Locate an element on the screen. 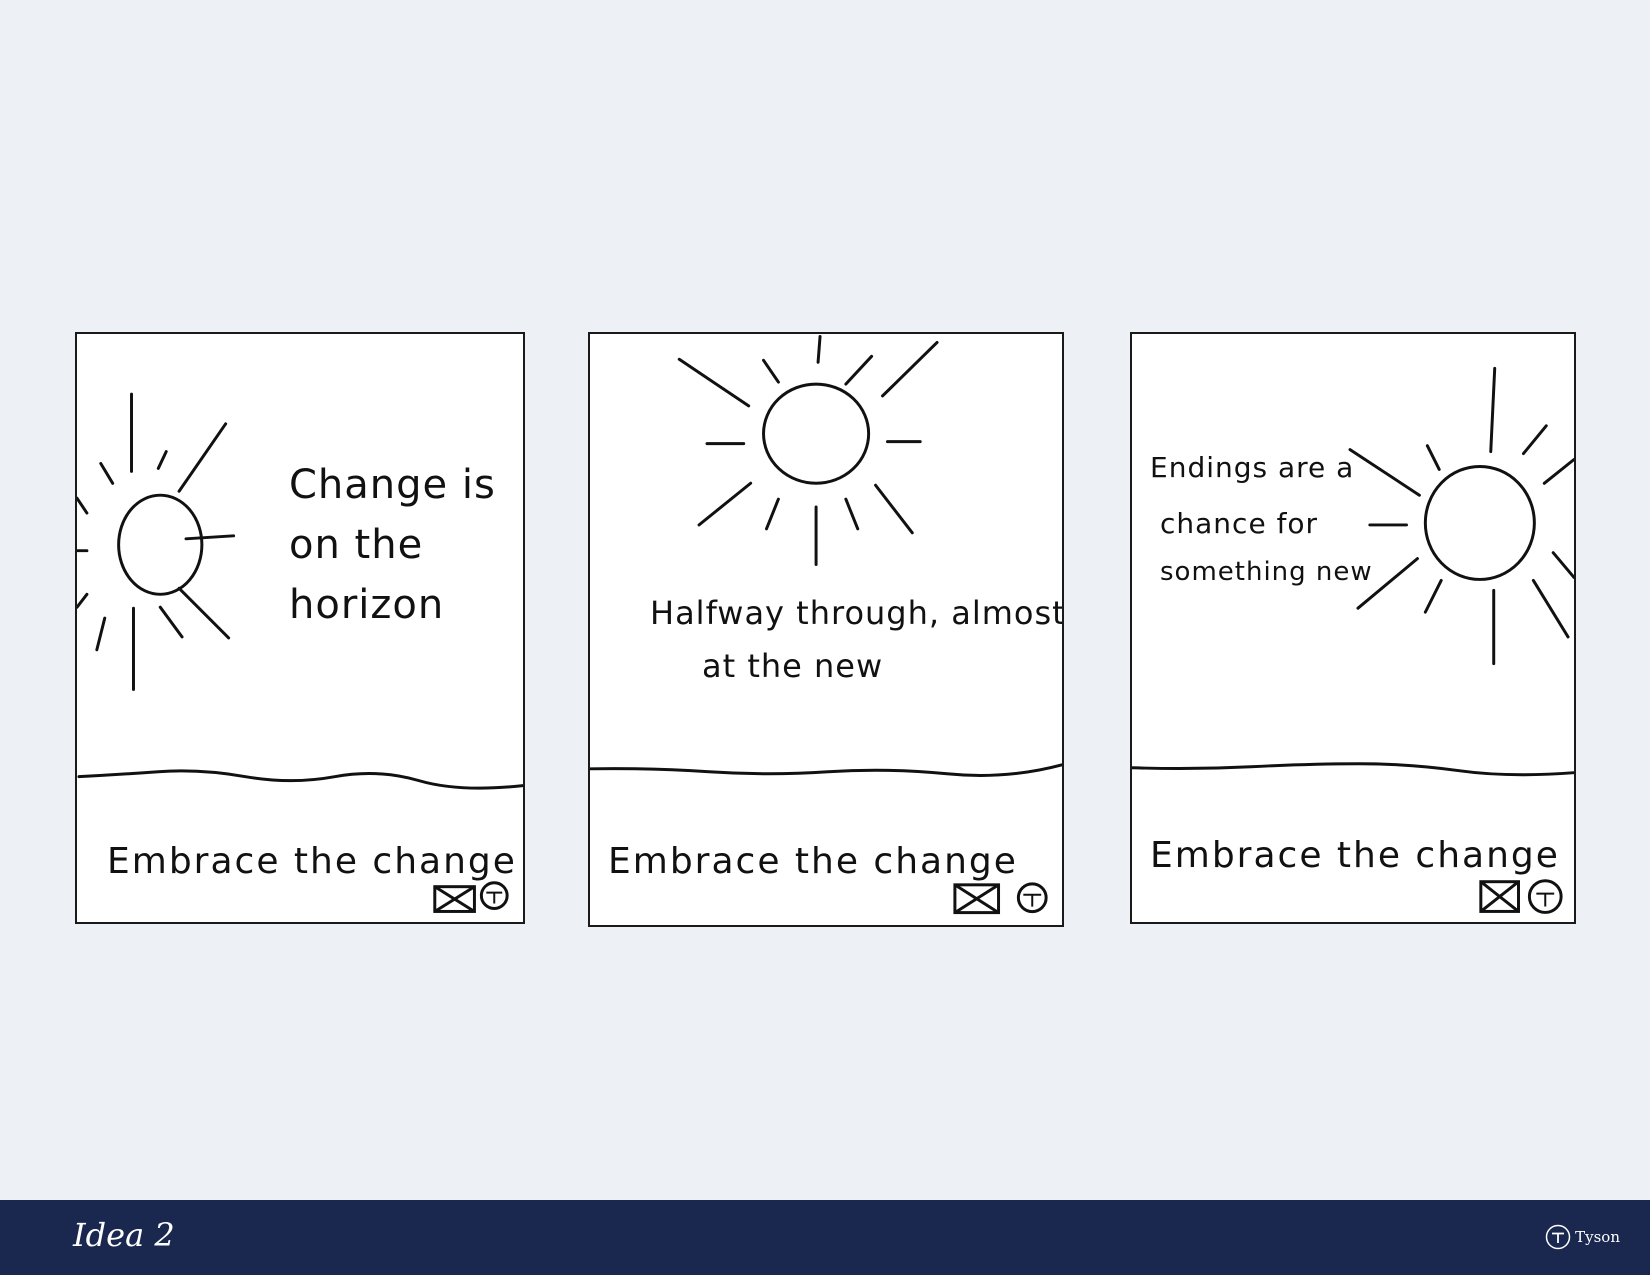 This screenshot has height=1275, width=1650. brand-logo: Tyson is located at coordinates (1582, 1237).